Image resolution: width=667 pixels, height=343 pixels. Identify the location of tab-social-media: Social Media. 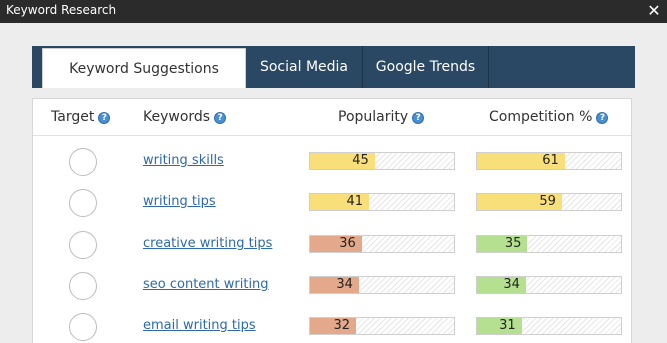
(304, 67).